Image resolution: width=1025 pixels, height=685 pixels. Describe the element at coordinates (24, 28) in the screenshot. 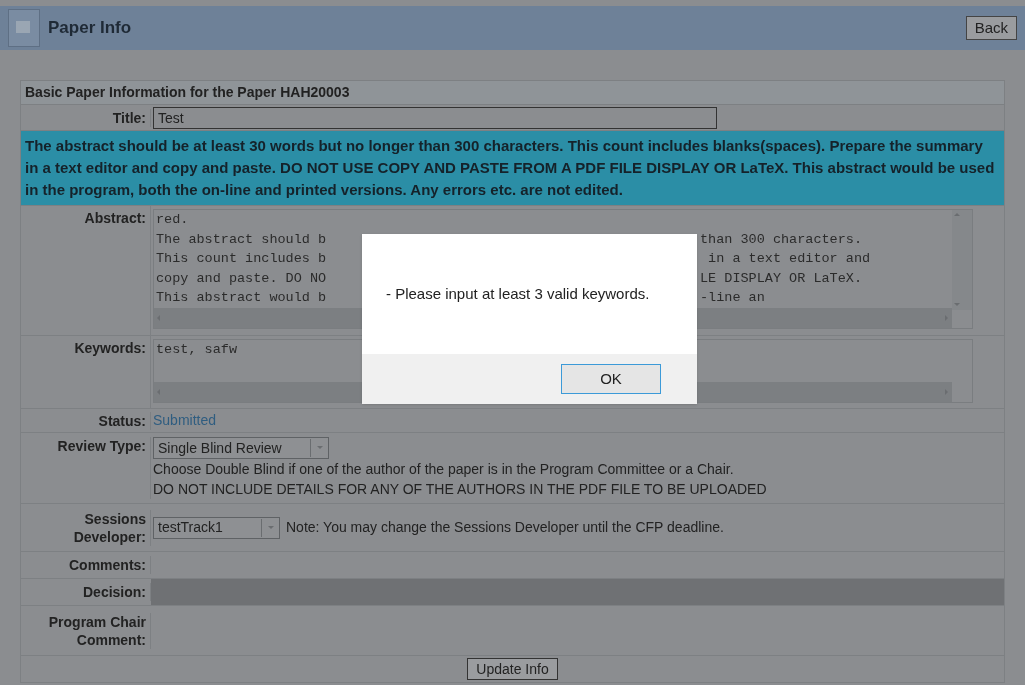

I see `paper-icon` at that location.